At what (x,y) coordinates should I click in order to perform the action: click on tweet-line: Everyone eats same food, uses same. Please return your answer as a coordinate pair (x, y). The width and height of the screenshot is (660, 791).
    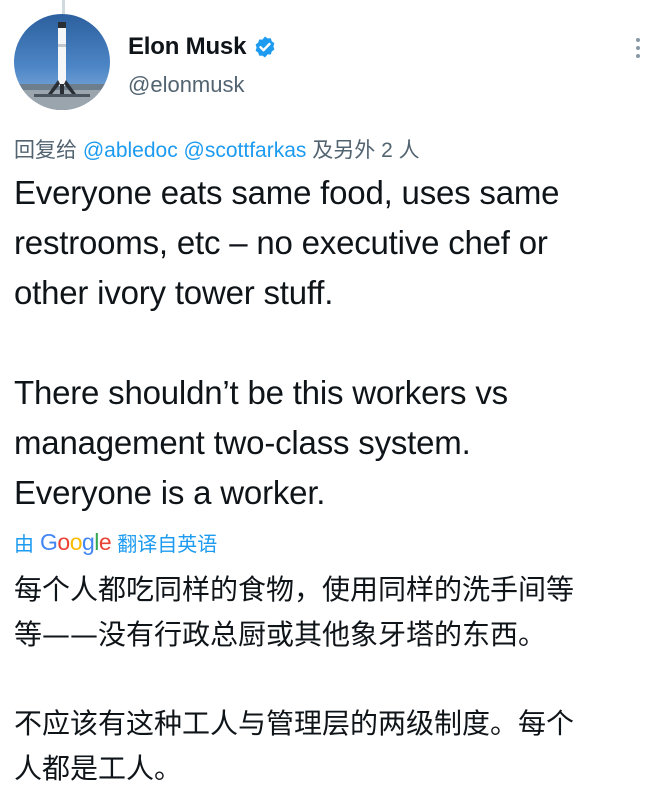
    Looking at the image, I should click on (287, 192).